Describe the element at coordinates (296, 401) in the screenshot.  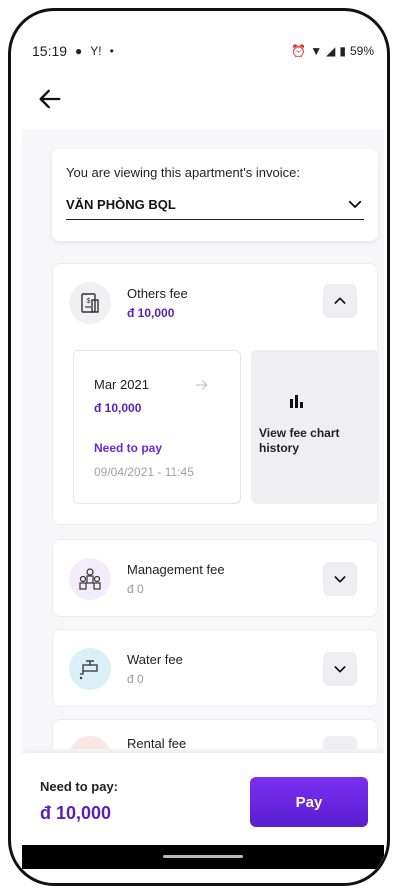
I see `bar-chart-icon` at that location.